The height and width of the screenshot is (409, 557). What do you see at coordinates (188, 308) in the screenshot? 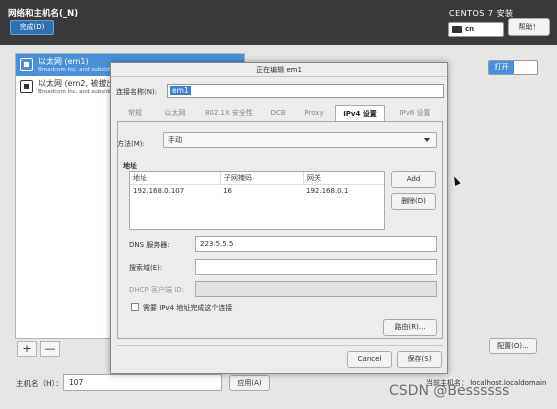
I see `require-ipv4-label: 需要 IPv4 地址完成这个连接` at bounding box center [188, 308].